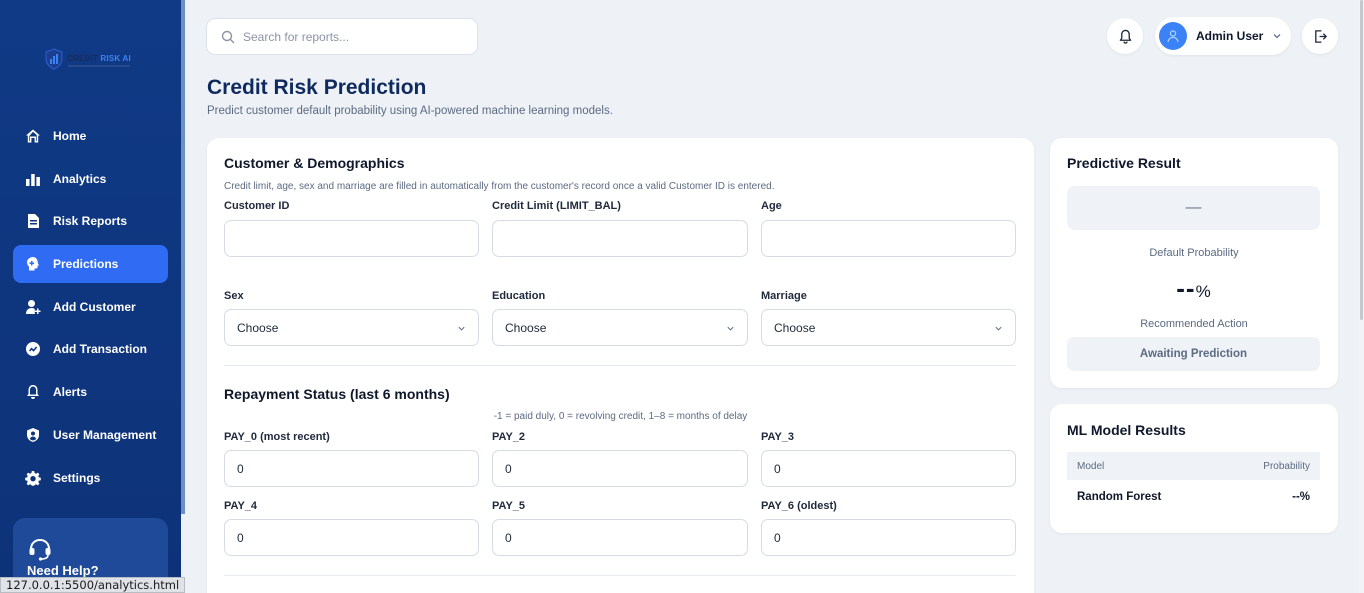 The width and height of the screenshot is (1364, 593). I want to click on page-title: Credit Risk Prediction, so click(317, 87).